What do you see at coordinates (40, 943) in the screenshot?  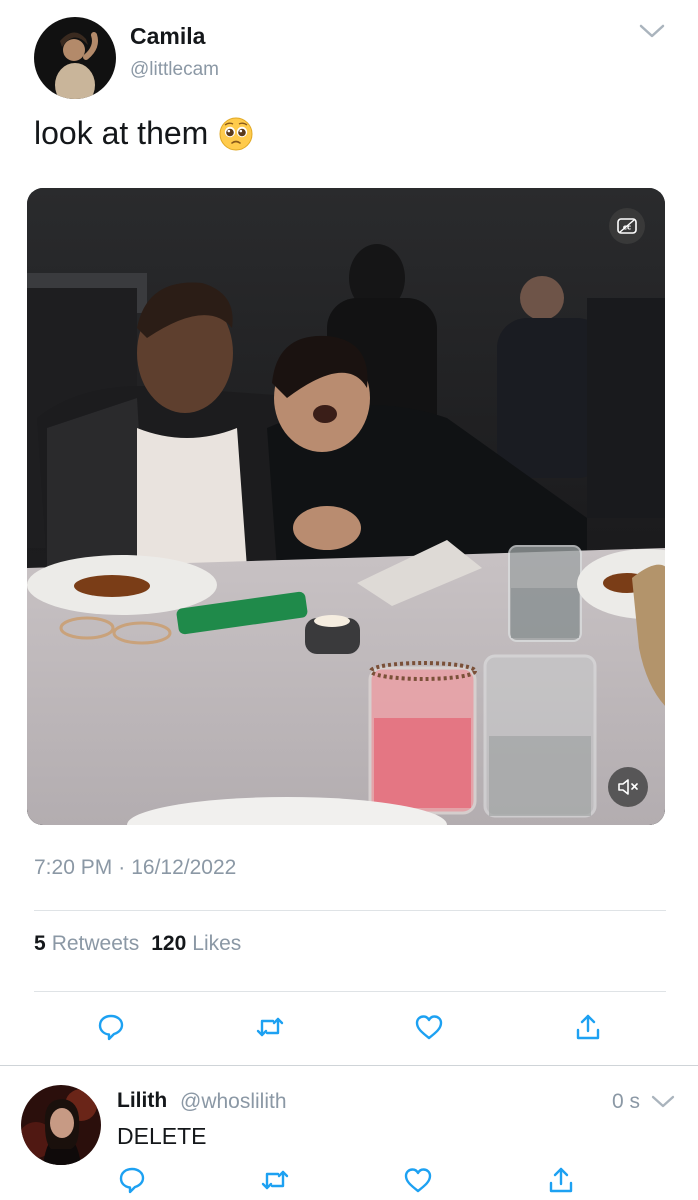 I see `retweets-count: 5` at bounding box center [40, 943].